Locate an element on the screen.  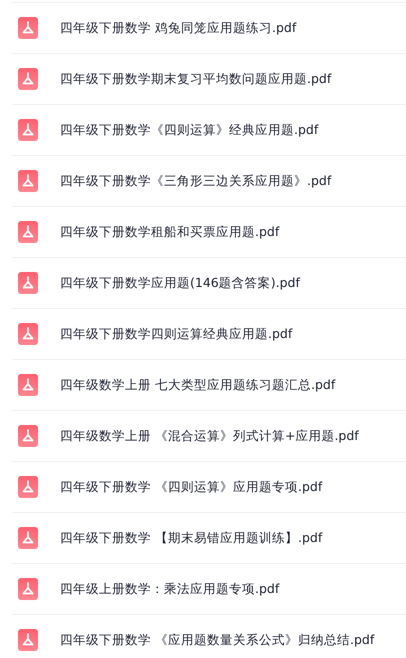
file-name: 四年级下册数学《三角形三边关系应用题》.pdf is located at coordinates (196, 181).